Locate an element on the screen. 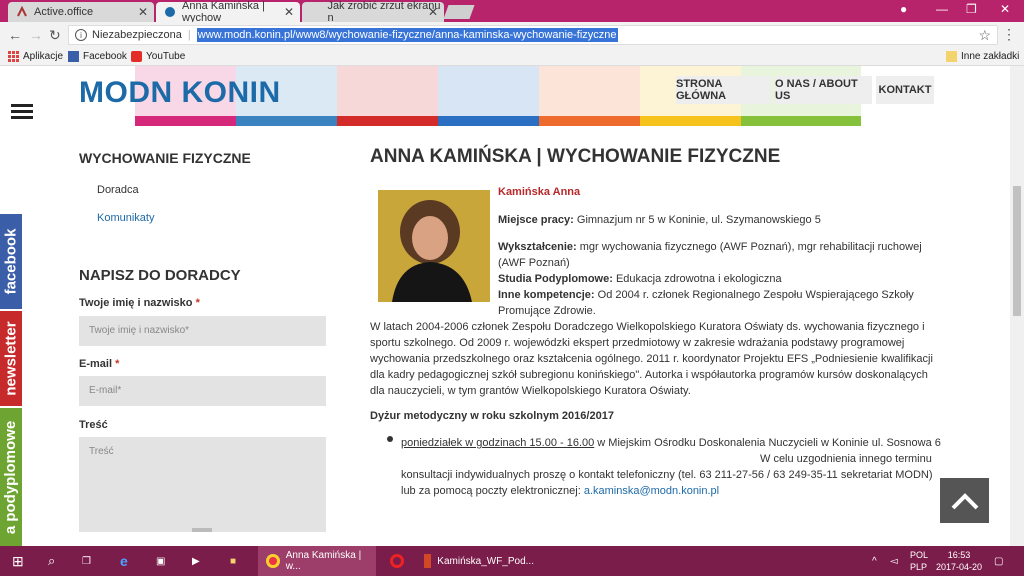 The image size is (1024, 576). reload-icon: ↻ is located at coordinates (55, 35).